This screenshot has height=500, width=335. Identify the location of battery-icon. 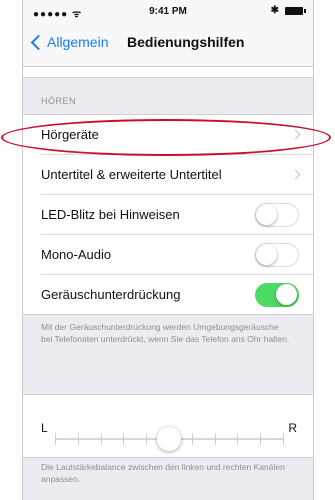
(295, 11).